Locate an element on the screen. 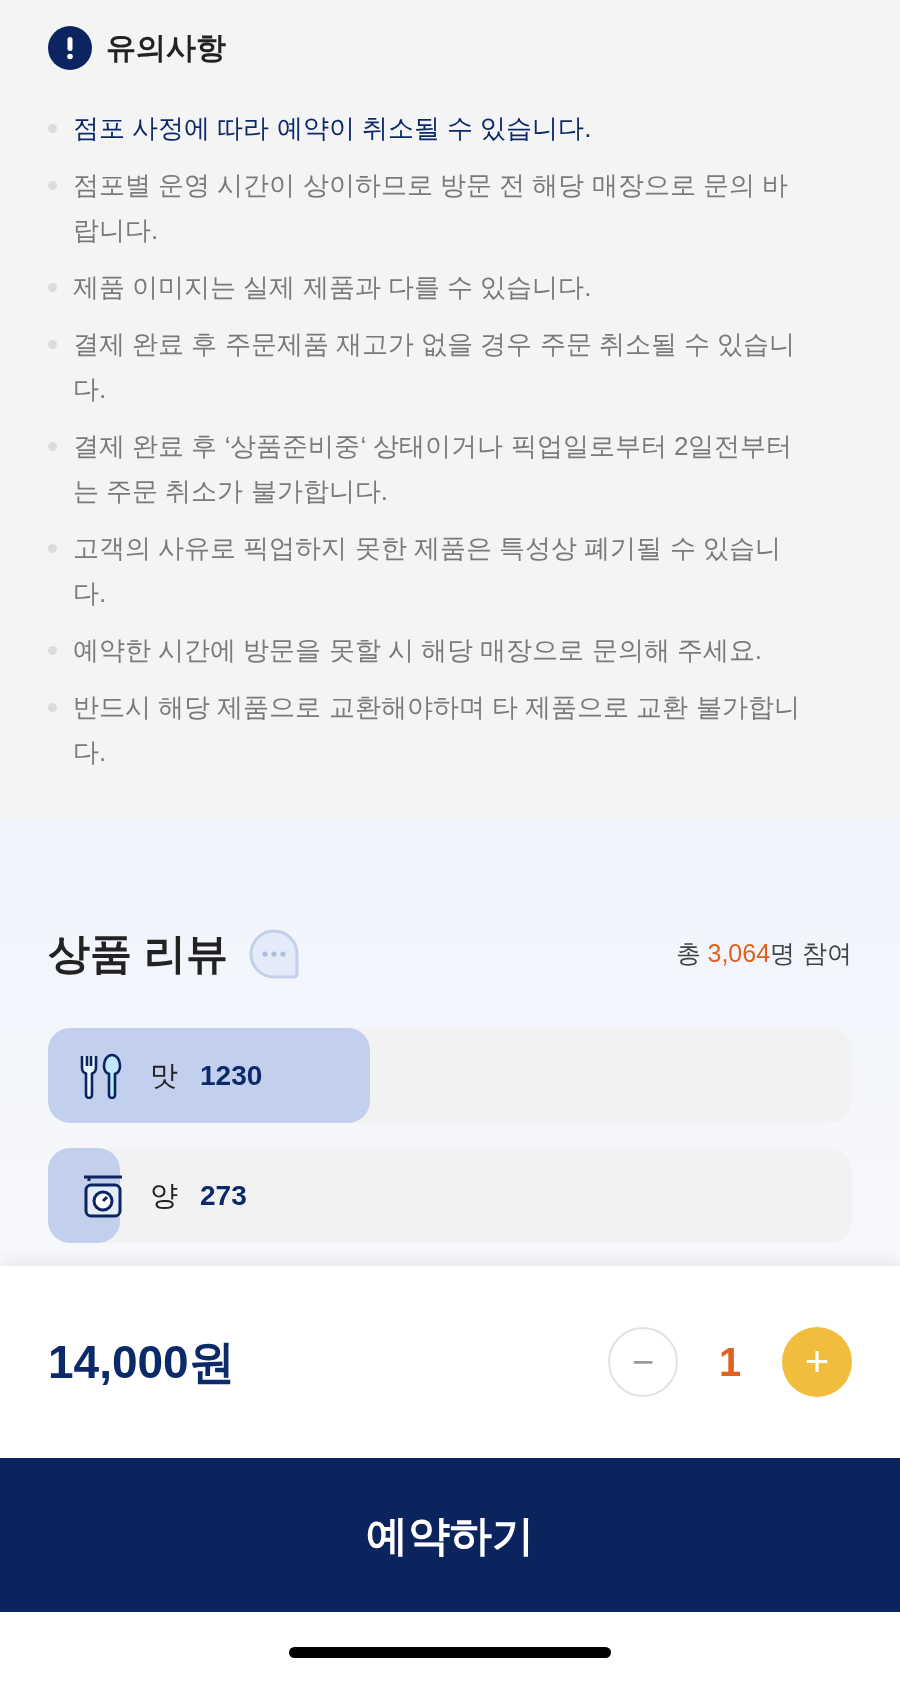  notice-text: 결제 완료 후 ‘상품준비중‘ 상태이거나 픽업일로부터 2일전부터는 주문 취소가 불가합니다. is located at coordinates (433, 469).